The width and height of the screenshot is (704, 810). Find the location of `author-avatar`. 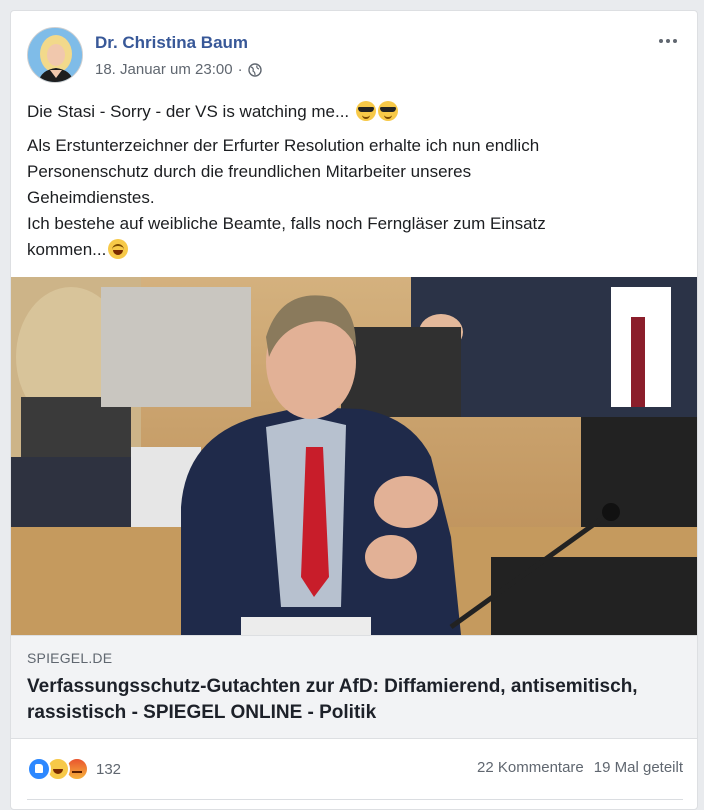

author-avatar is located at coordinates (55, 55).